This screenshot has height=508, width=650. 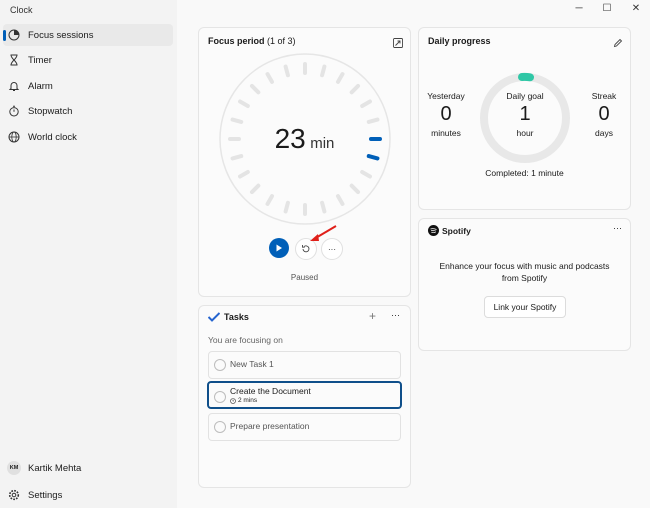 What do you see at coordinates (579, 8) in the screenshot?
I see `minimize-button: ─` at bounding box center [579, 8].